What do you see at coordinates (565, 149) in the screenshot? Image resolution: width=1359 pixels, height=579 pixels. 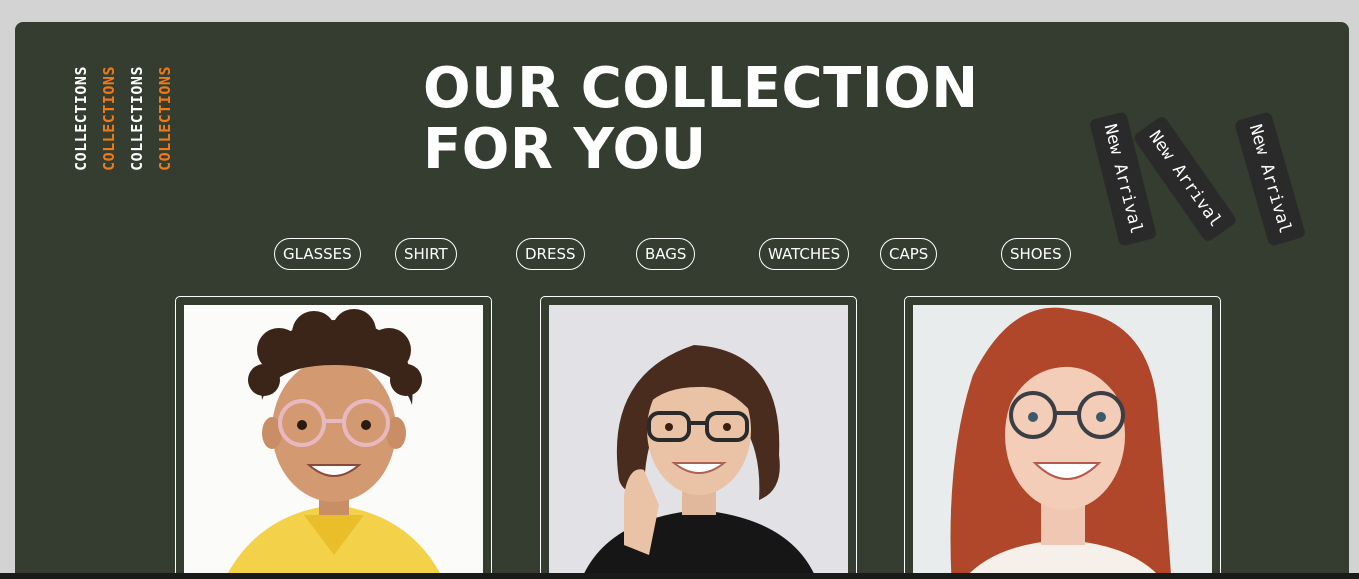 I see `heading-line-2: FOR YOU` at bounding box center [565, 149].